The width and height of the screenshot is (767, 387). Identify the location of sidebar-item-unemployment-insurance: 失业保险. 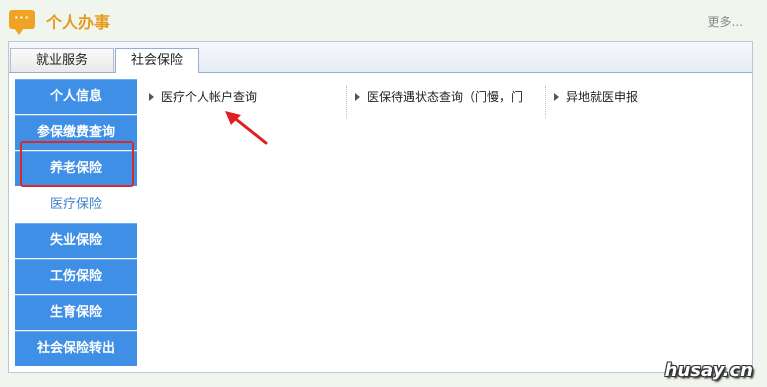
(76, 240).